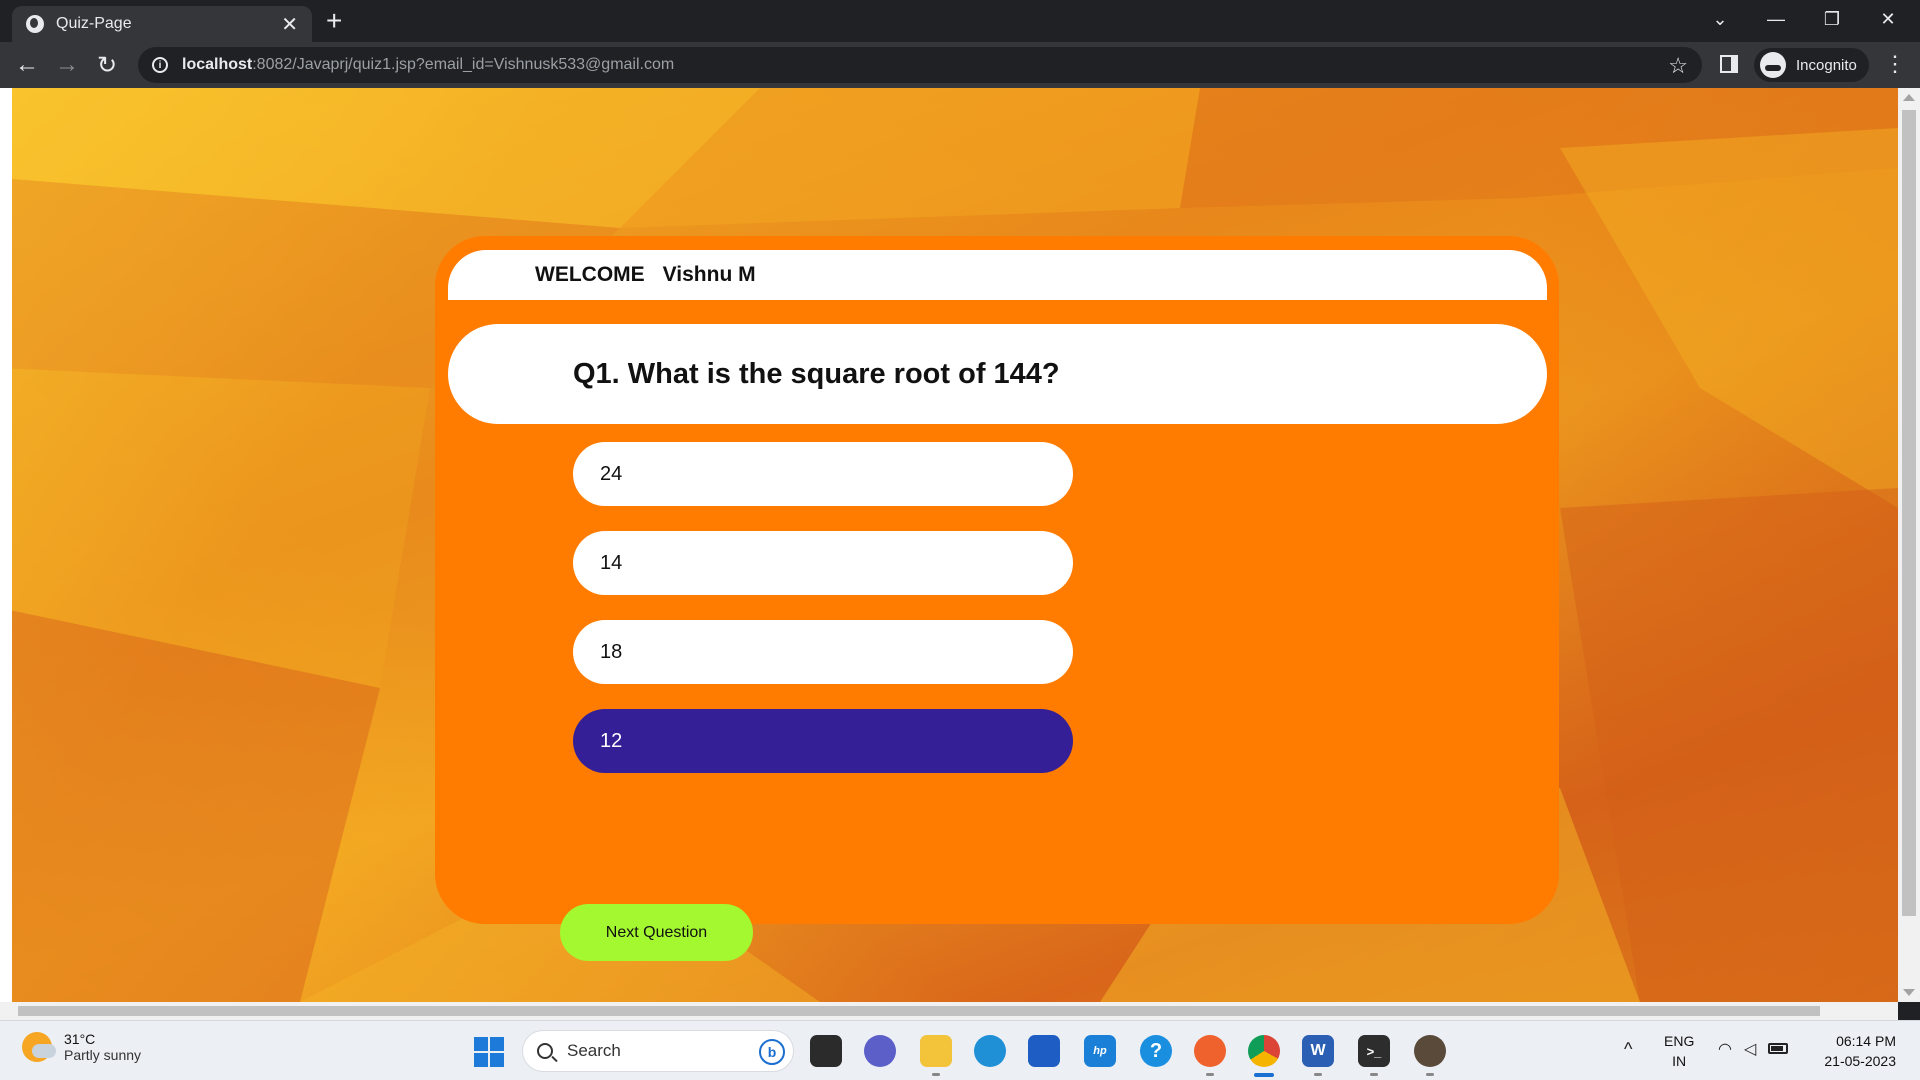 The height and width of the screenshot is (1080, 1920). I want to click on windows-start-icon, so click(489, 1052).